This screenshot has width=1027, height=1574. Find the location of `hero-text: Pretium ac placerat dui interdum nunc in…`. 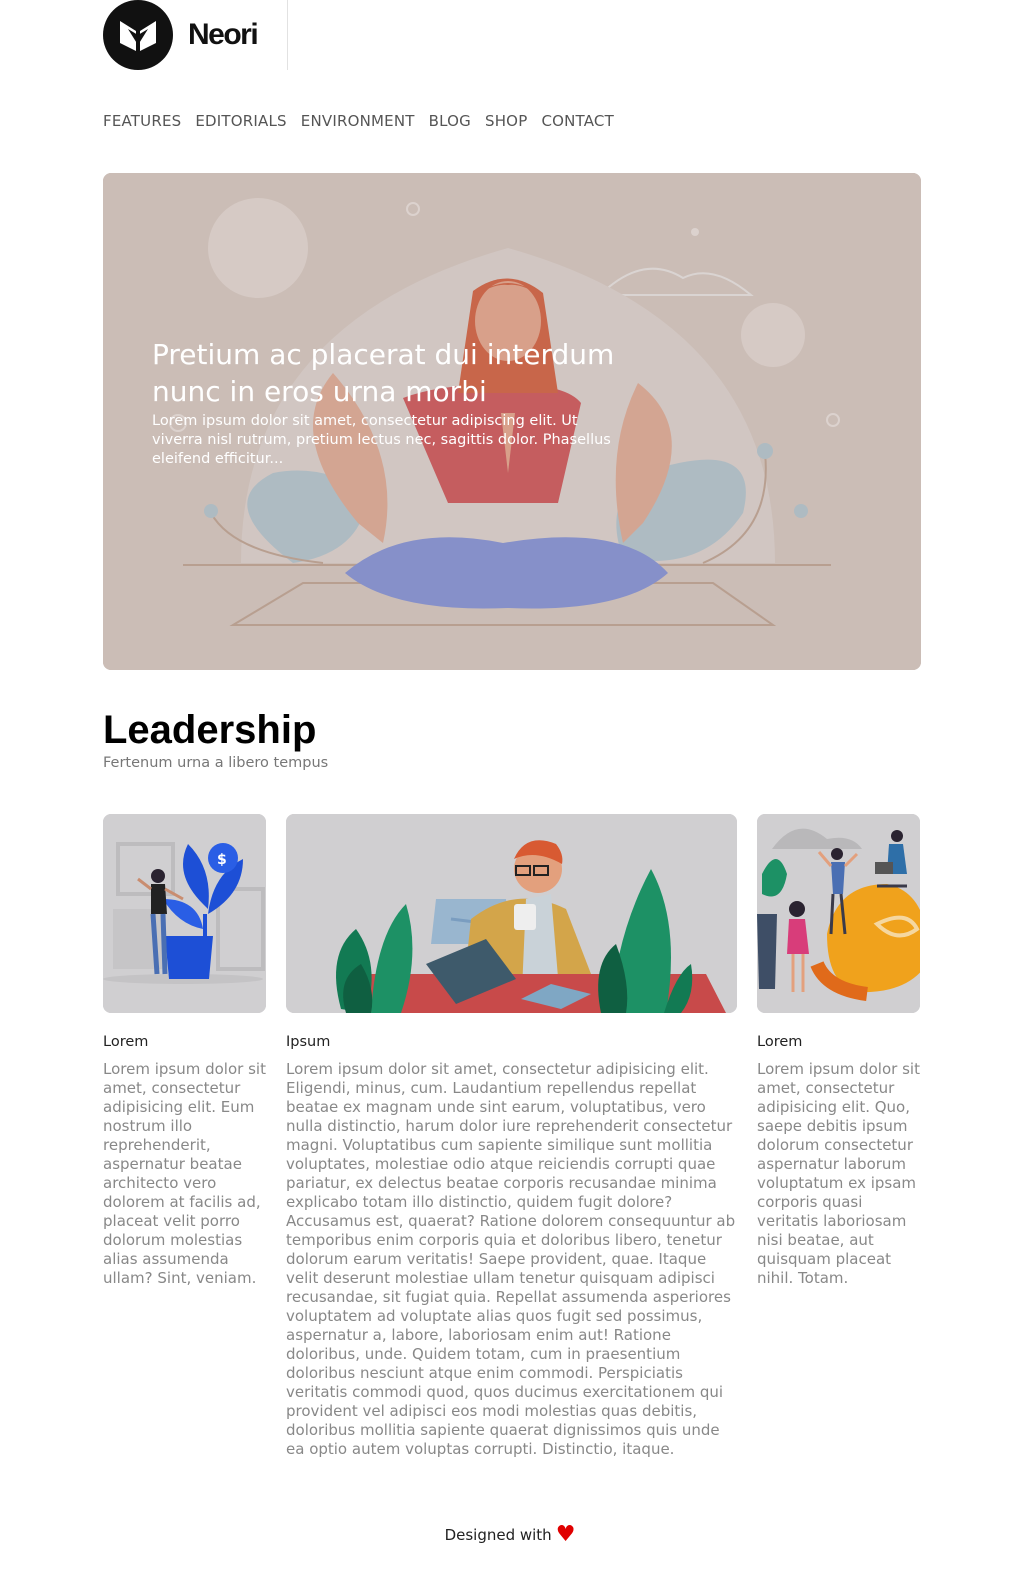

hero-text: Pretium ac placerat dui interdum nunc in… is located at coordinates (387, 402).